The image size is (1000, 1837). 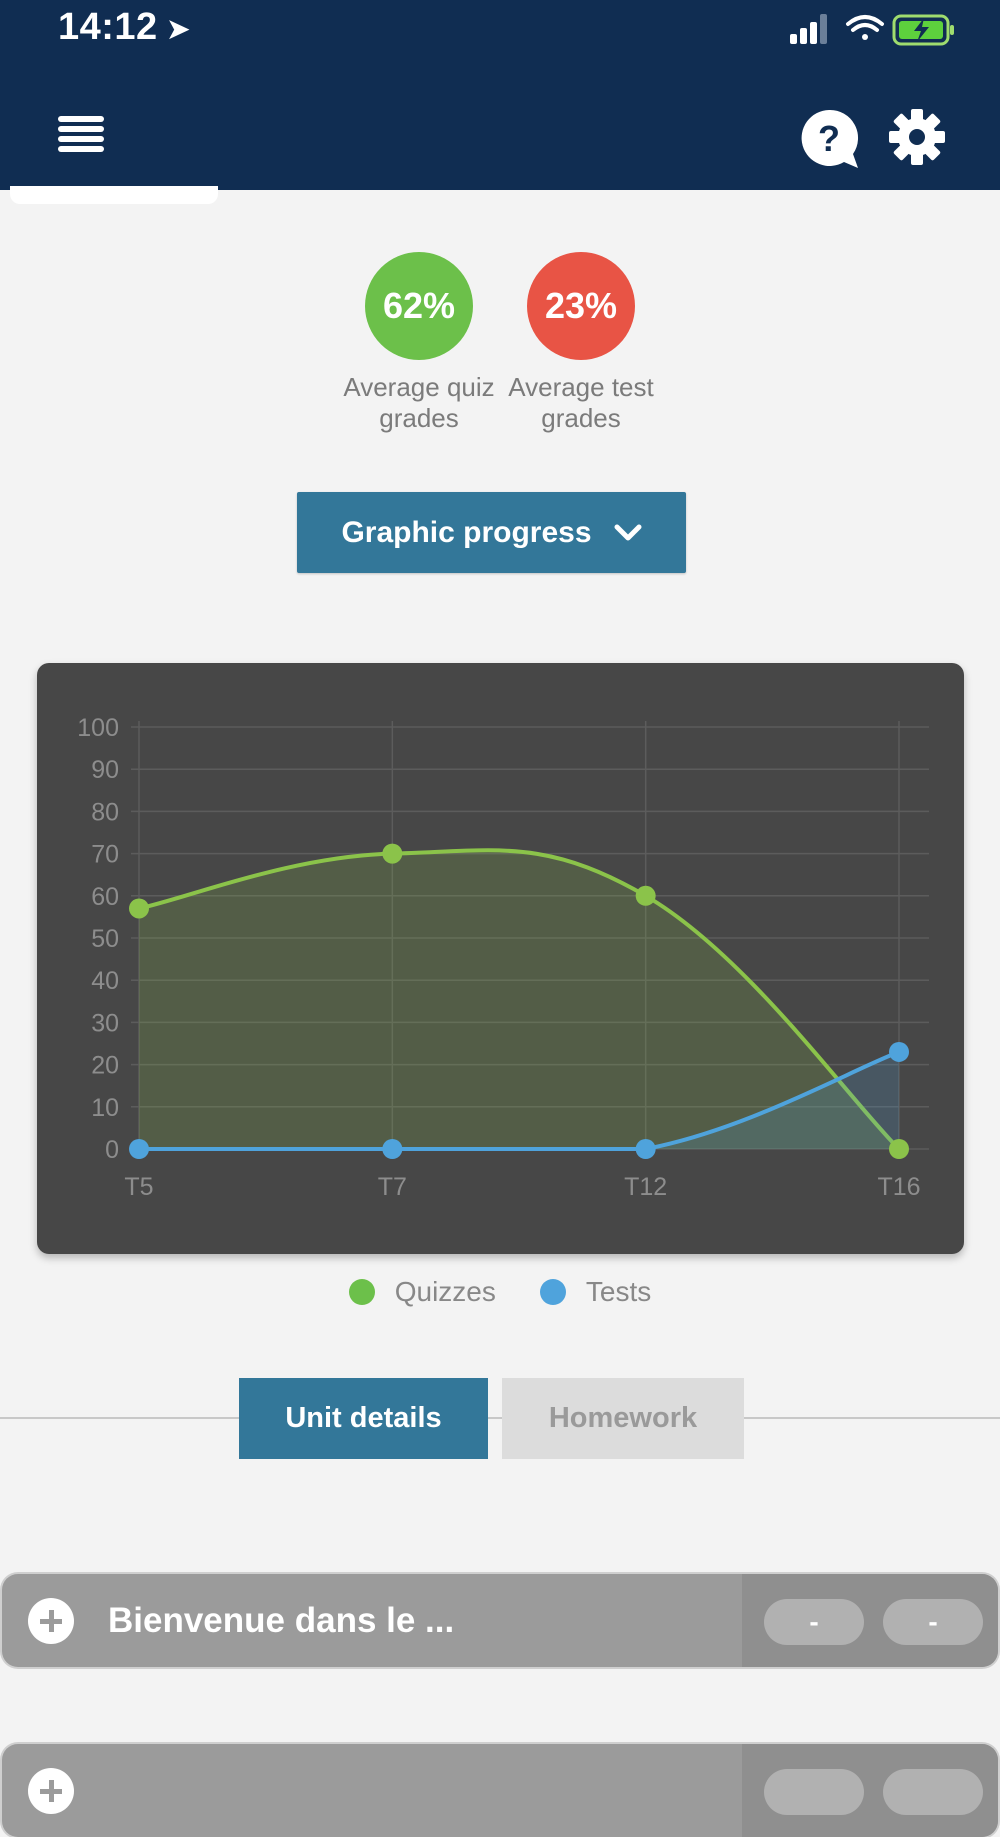 I want to click on tab-stub, so click(x=114, y=195).